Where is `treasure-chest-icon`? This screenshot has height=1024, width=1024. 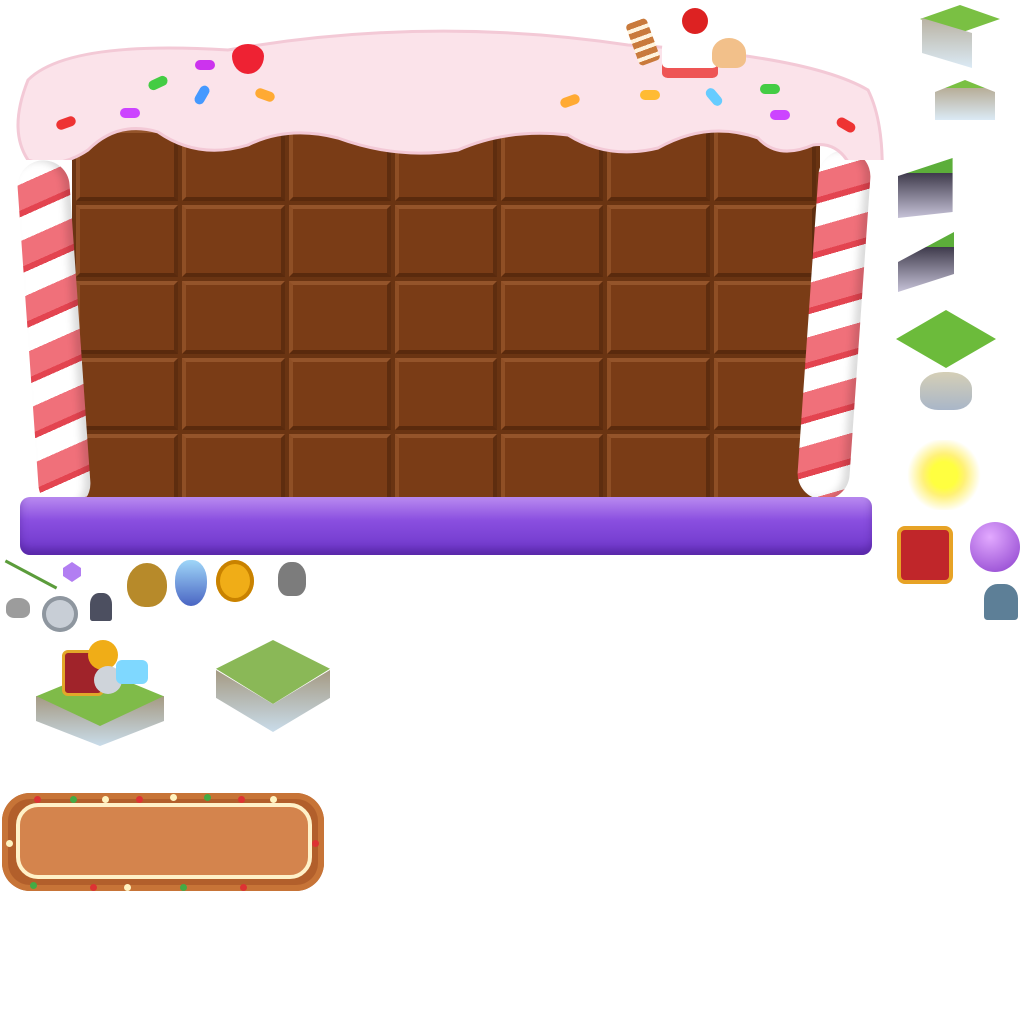
treasure-chest-icon is located at coordinates (925, 555).